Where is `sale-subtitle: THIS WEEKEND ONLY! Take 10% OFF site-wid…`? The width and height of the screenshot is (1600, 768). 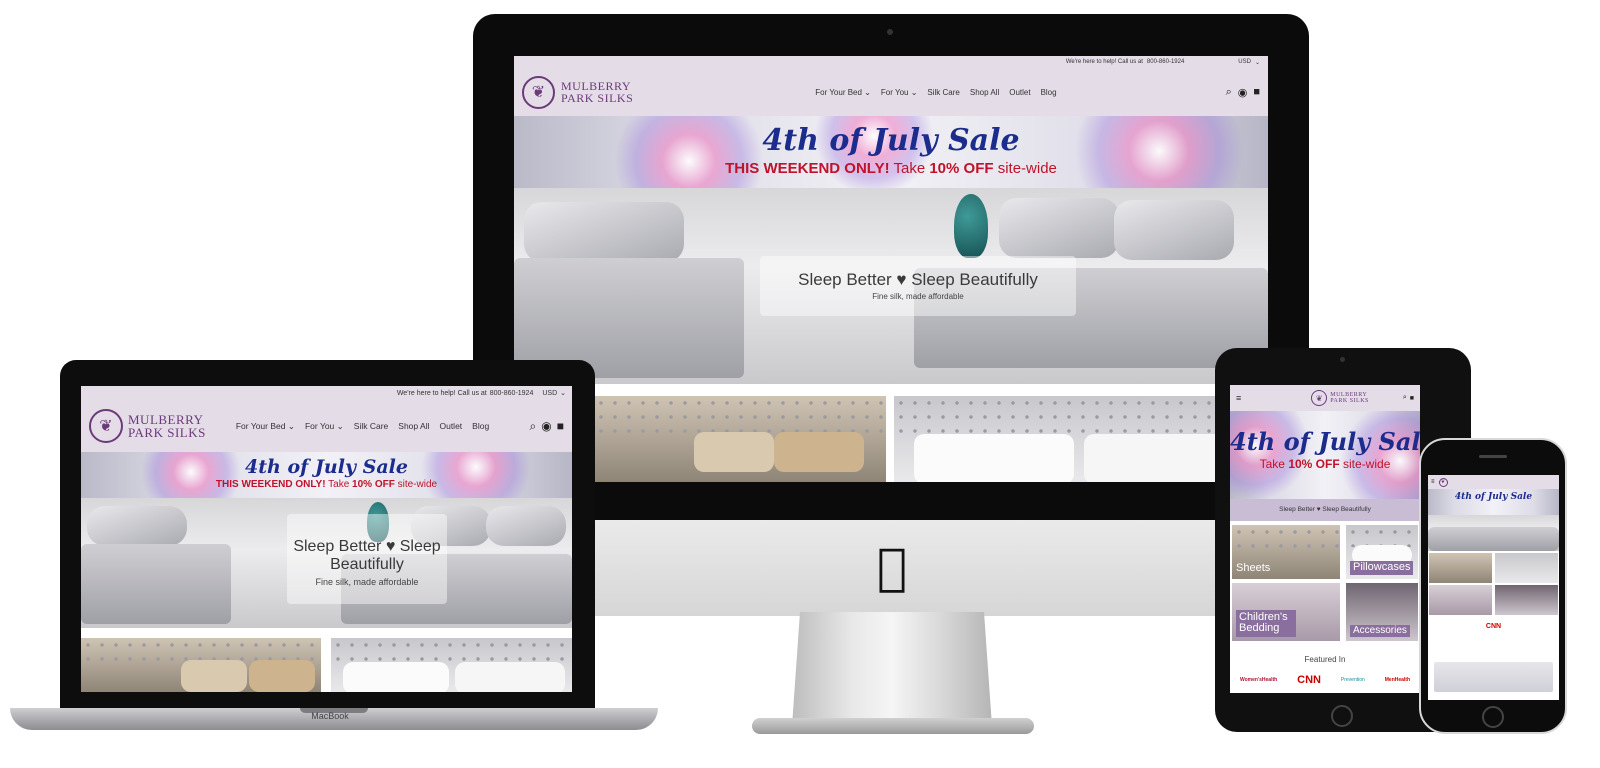
sale-subtitle: THIS WEEKEND ONLY! Take 10% OFF site-wid… is located at coordinates (891, 168).